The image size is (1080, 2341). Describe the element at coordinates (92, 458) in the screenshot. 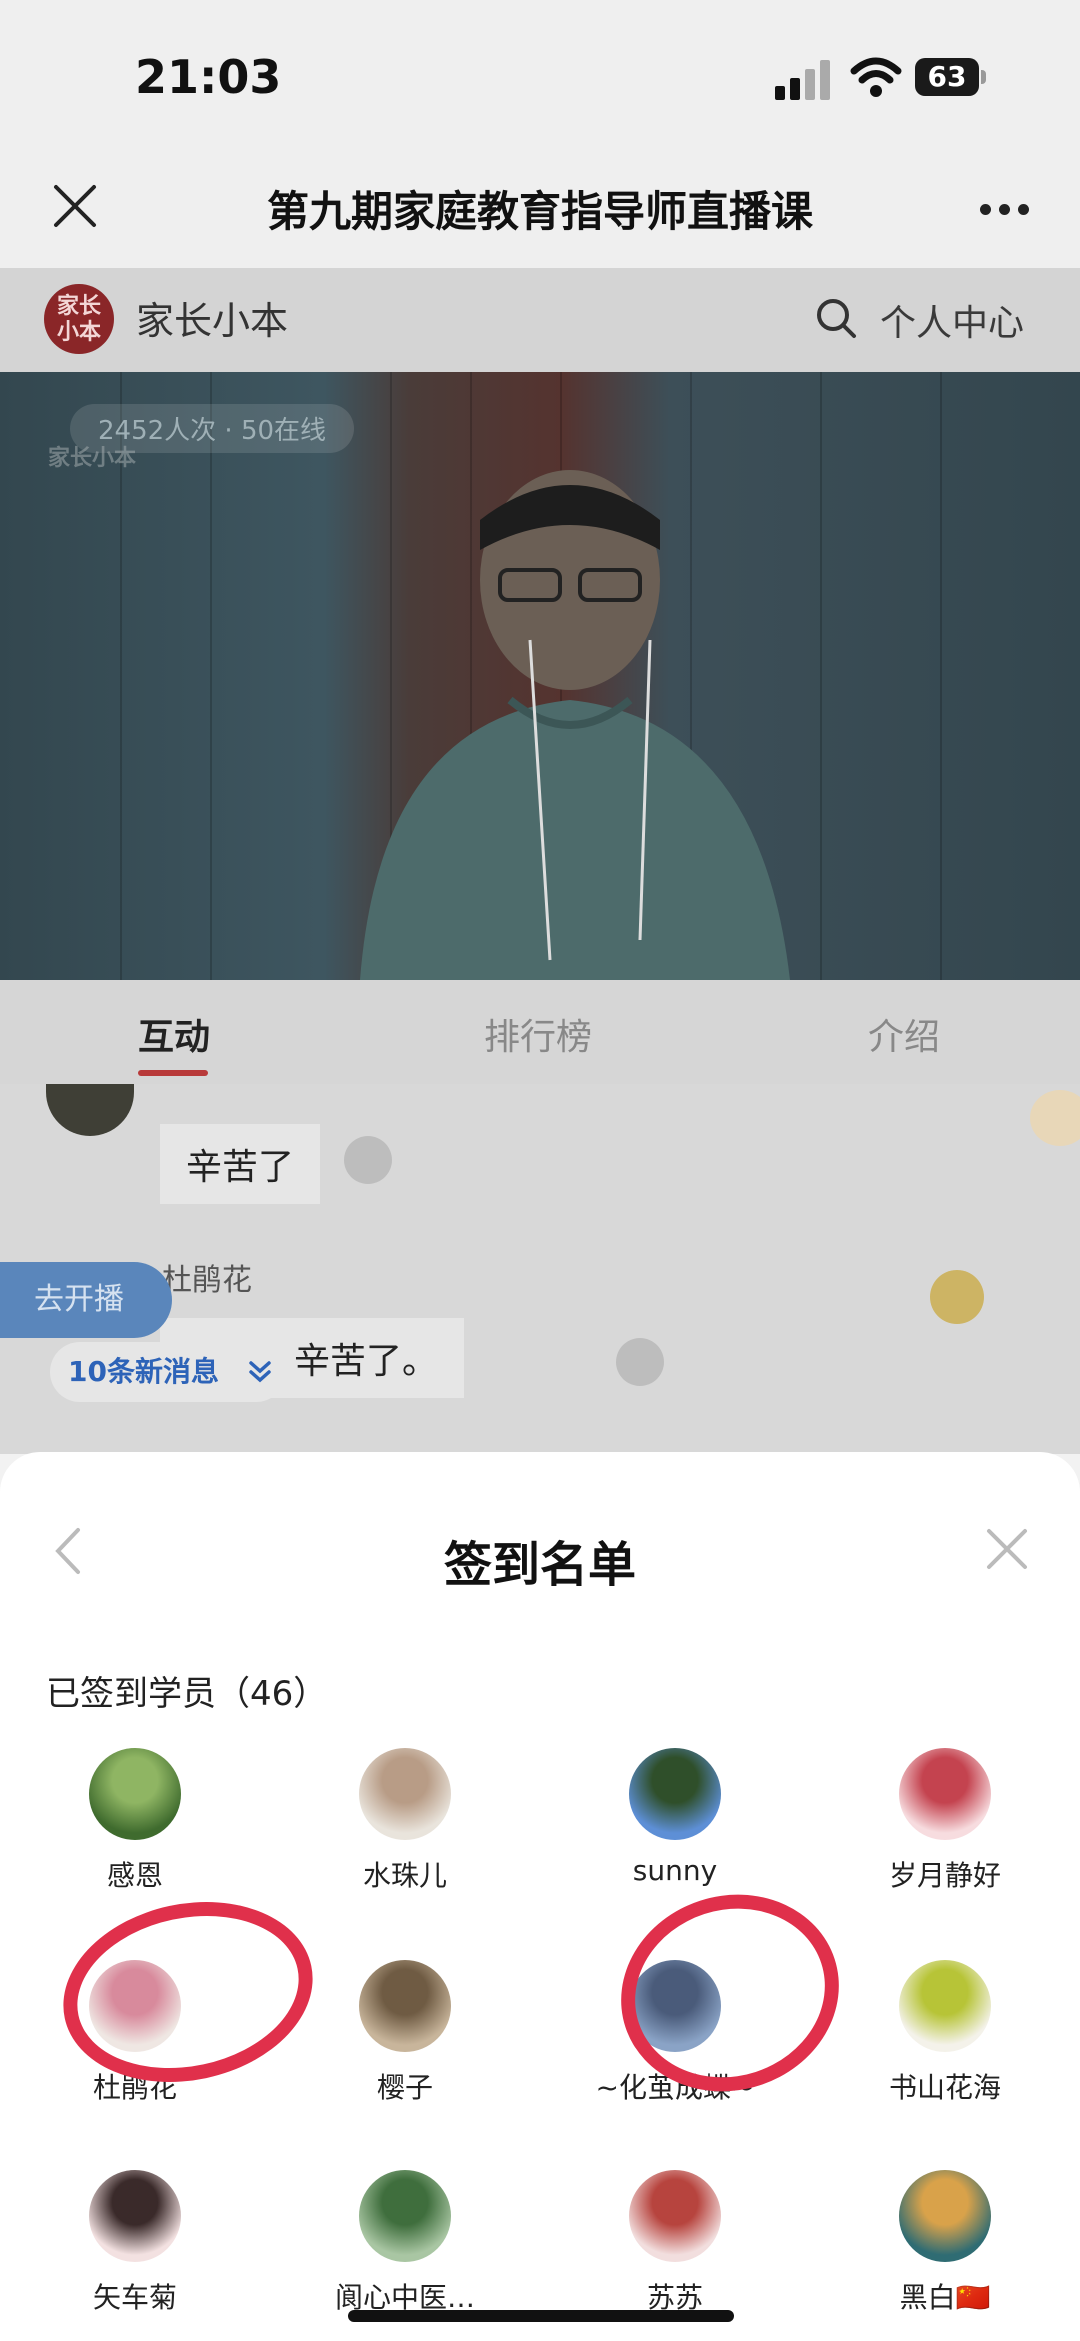

I see `video-watermark: 家长小本` at that location.